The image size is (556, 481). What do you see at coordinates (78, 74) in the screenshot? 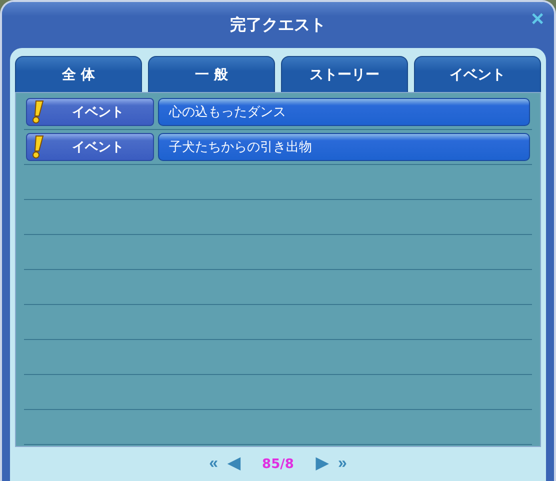
I see `tab: 全 体` at bounding box center [78, 74].